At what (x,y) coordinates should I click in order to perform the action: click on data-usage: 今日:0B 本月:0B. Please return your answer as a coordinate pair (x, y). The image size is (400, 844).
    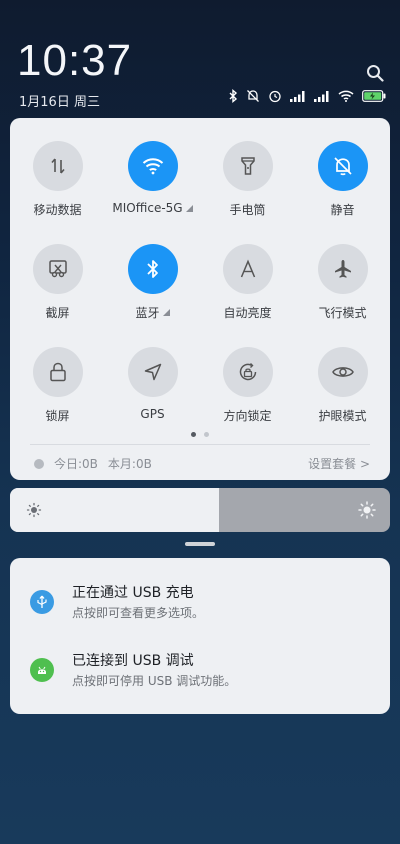
    Looking at the image, I should click on (93, 463).